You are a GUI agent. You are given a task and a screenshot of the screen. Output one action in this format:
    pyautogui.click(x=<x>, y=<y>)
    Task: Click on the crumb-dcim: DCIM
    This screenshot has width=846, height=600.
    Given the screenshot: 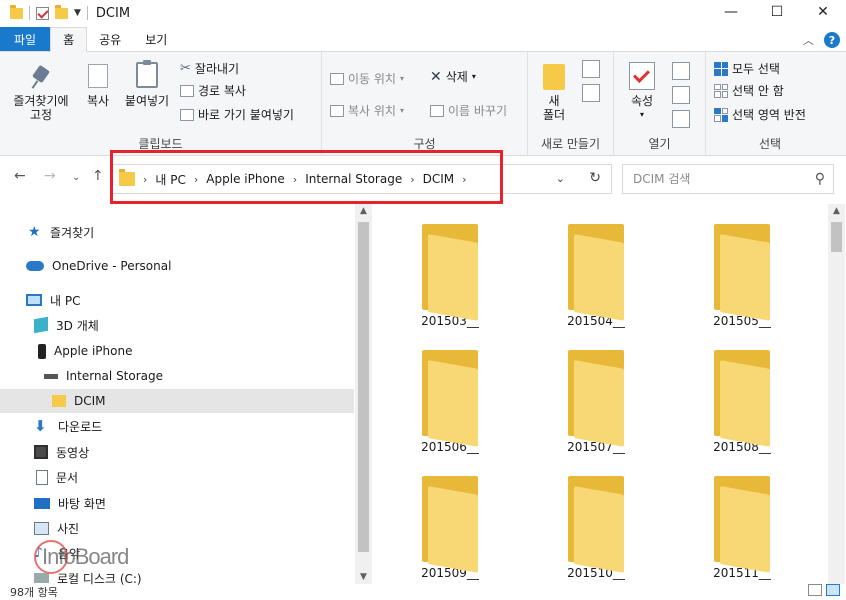 What is the action you would take?
    pyautogui.click(x=439, y=179)
    